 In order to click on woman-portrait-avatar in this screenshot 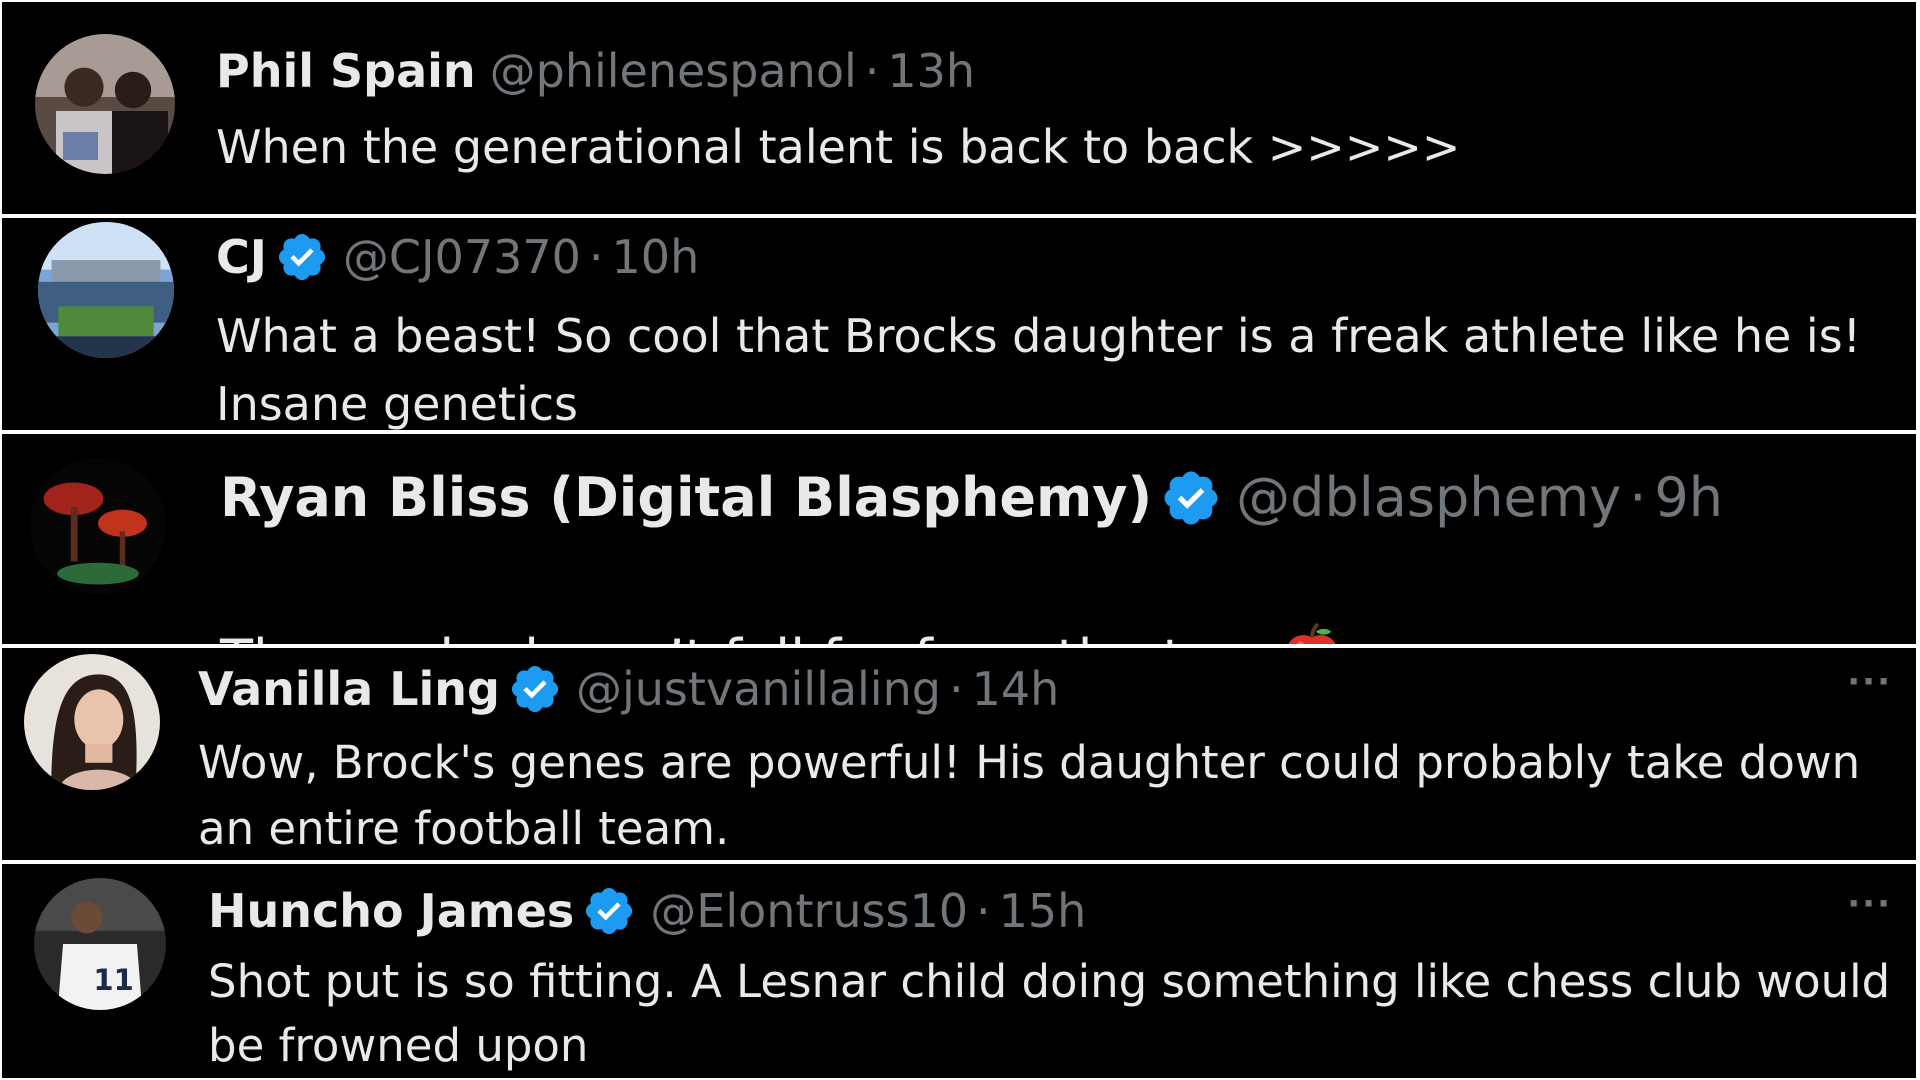, I will do `click(92, 722)`.